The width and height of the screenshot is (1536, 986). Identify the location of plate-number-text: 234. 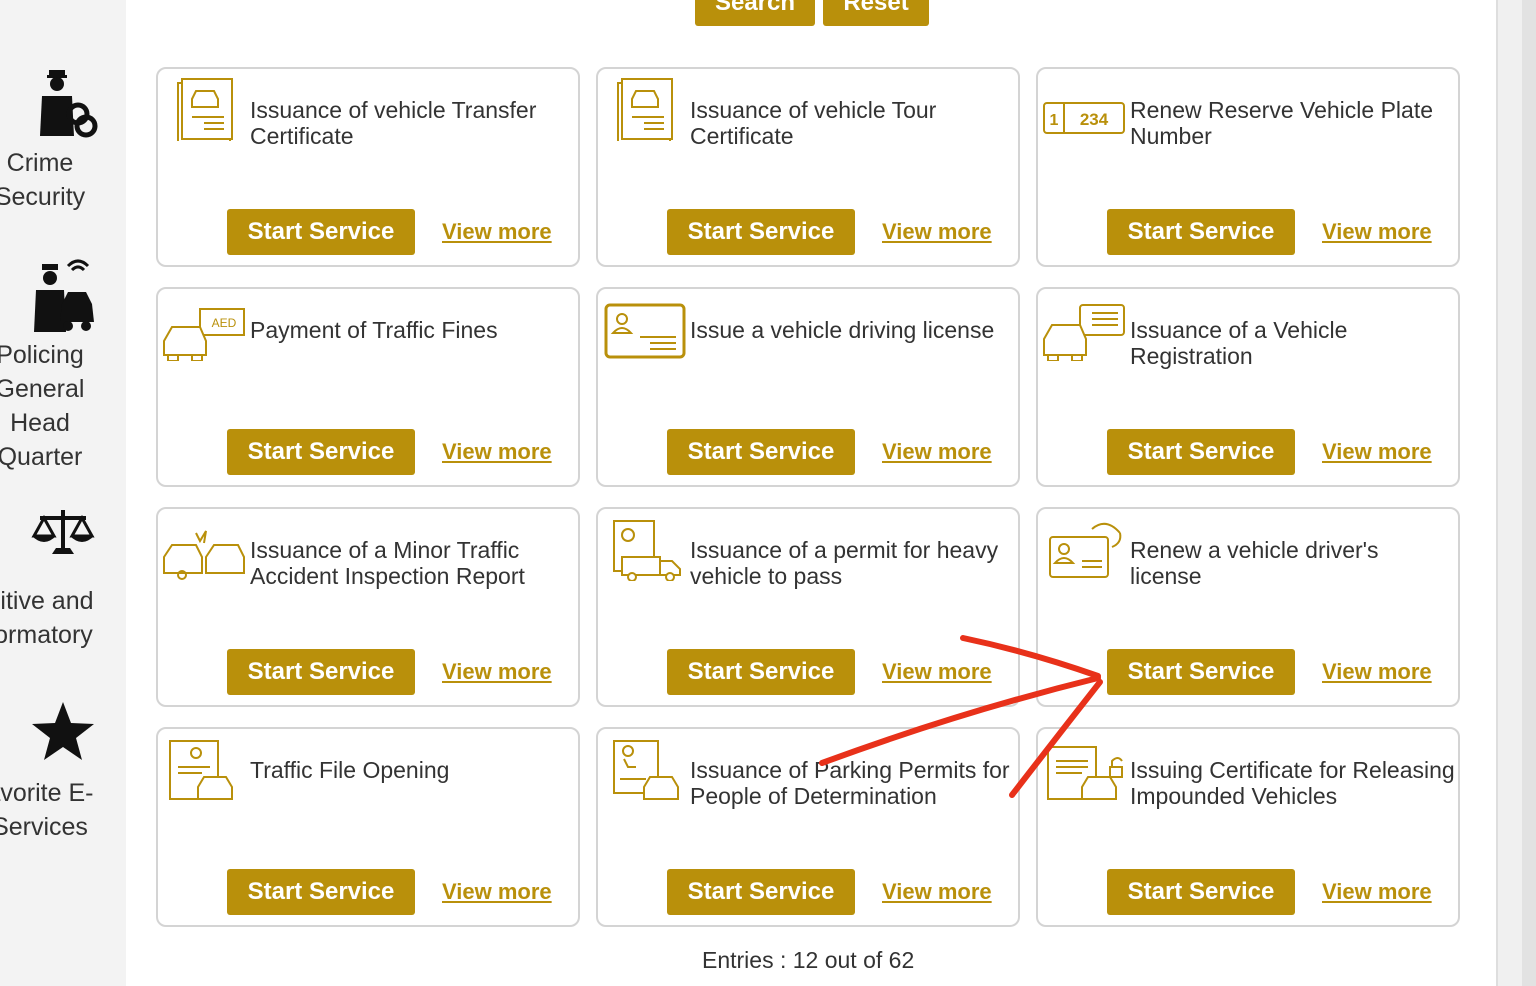
(1094, 119).